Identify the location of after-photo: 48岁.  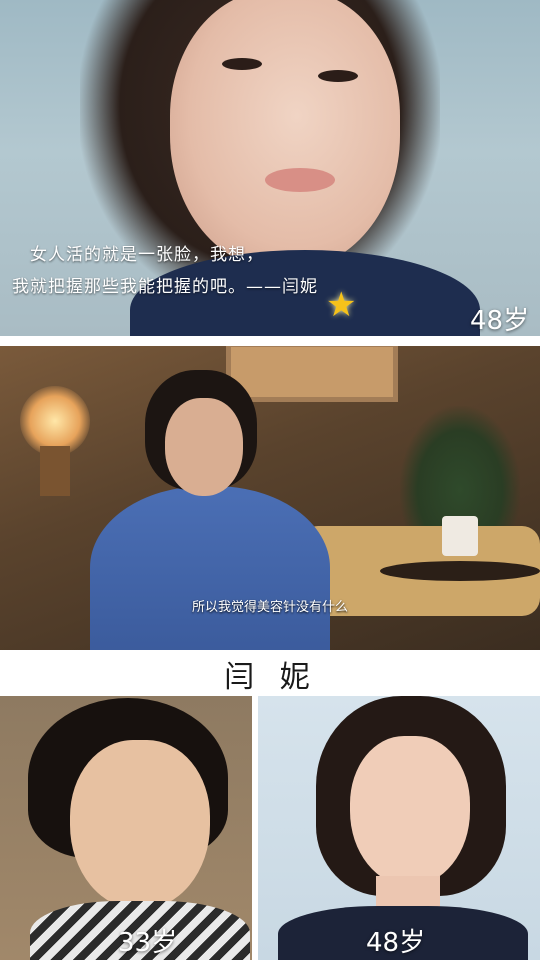
(399, 828).